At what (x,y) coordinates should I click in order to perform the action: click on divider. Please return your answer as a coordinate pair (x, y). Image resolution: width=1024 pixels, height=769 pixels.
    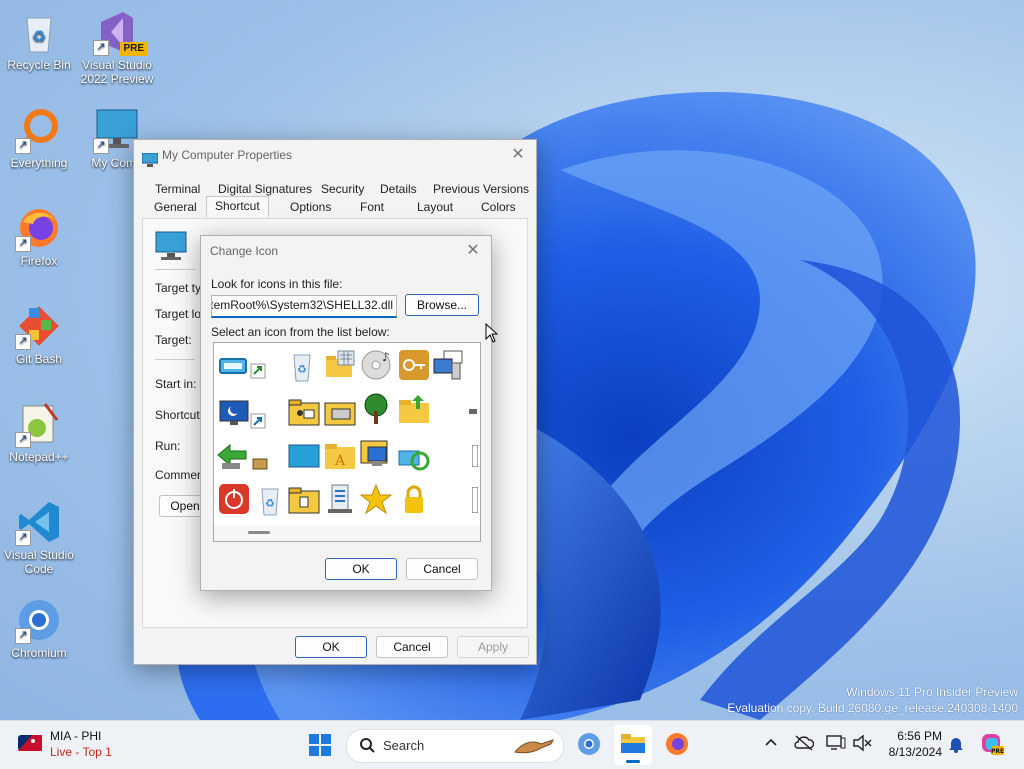
    Looking at the image, I should click on (175, 359).